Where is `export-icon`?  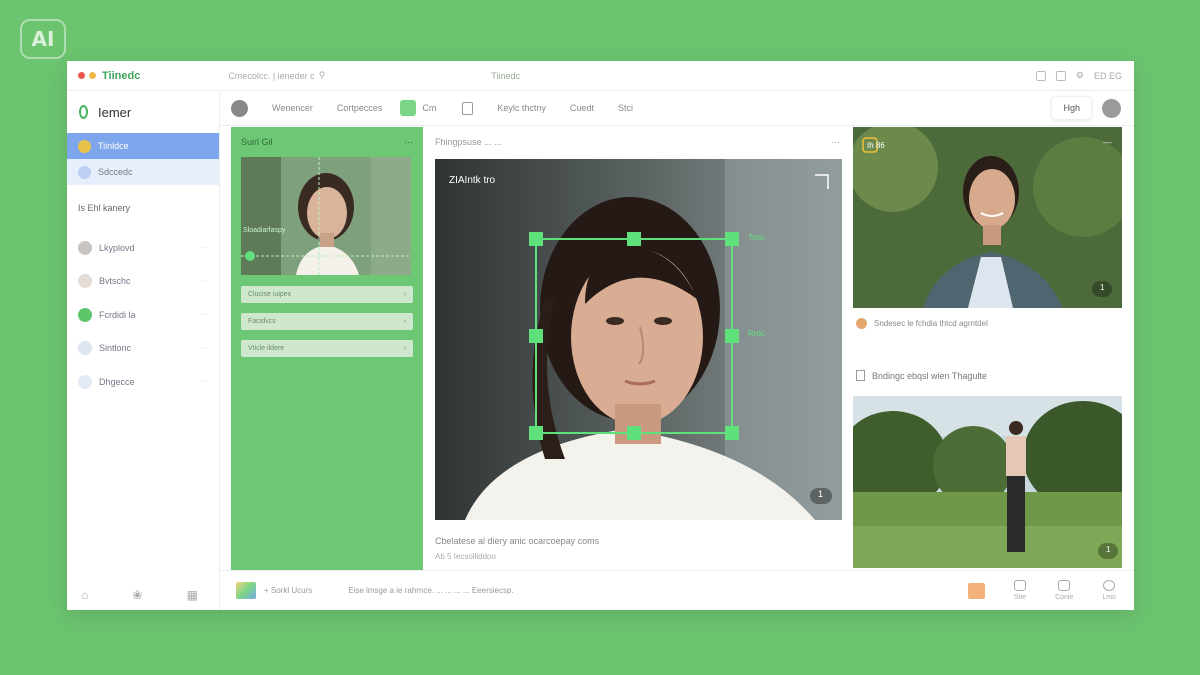
export-icon is located at coordinates (977, 590).